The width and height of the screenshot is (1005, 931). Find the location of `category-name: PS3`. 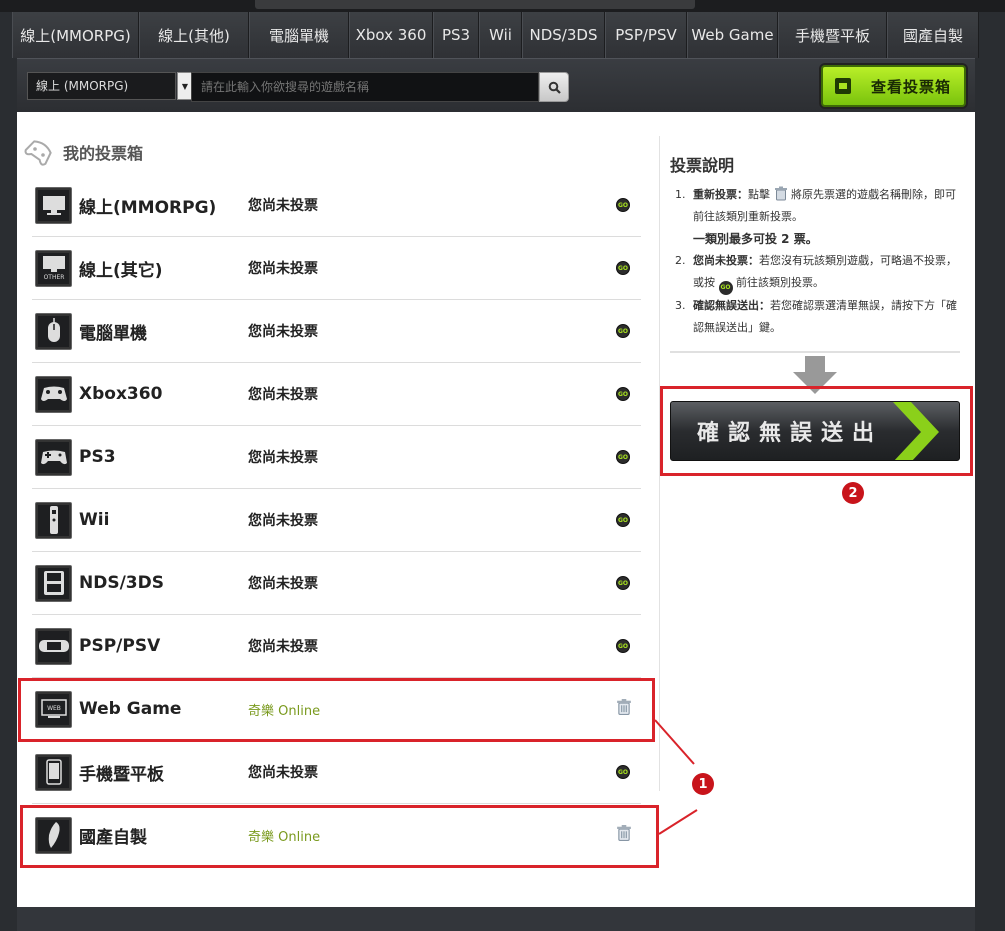

category-name: PS3 is located at coordinates (97, 457).